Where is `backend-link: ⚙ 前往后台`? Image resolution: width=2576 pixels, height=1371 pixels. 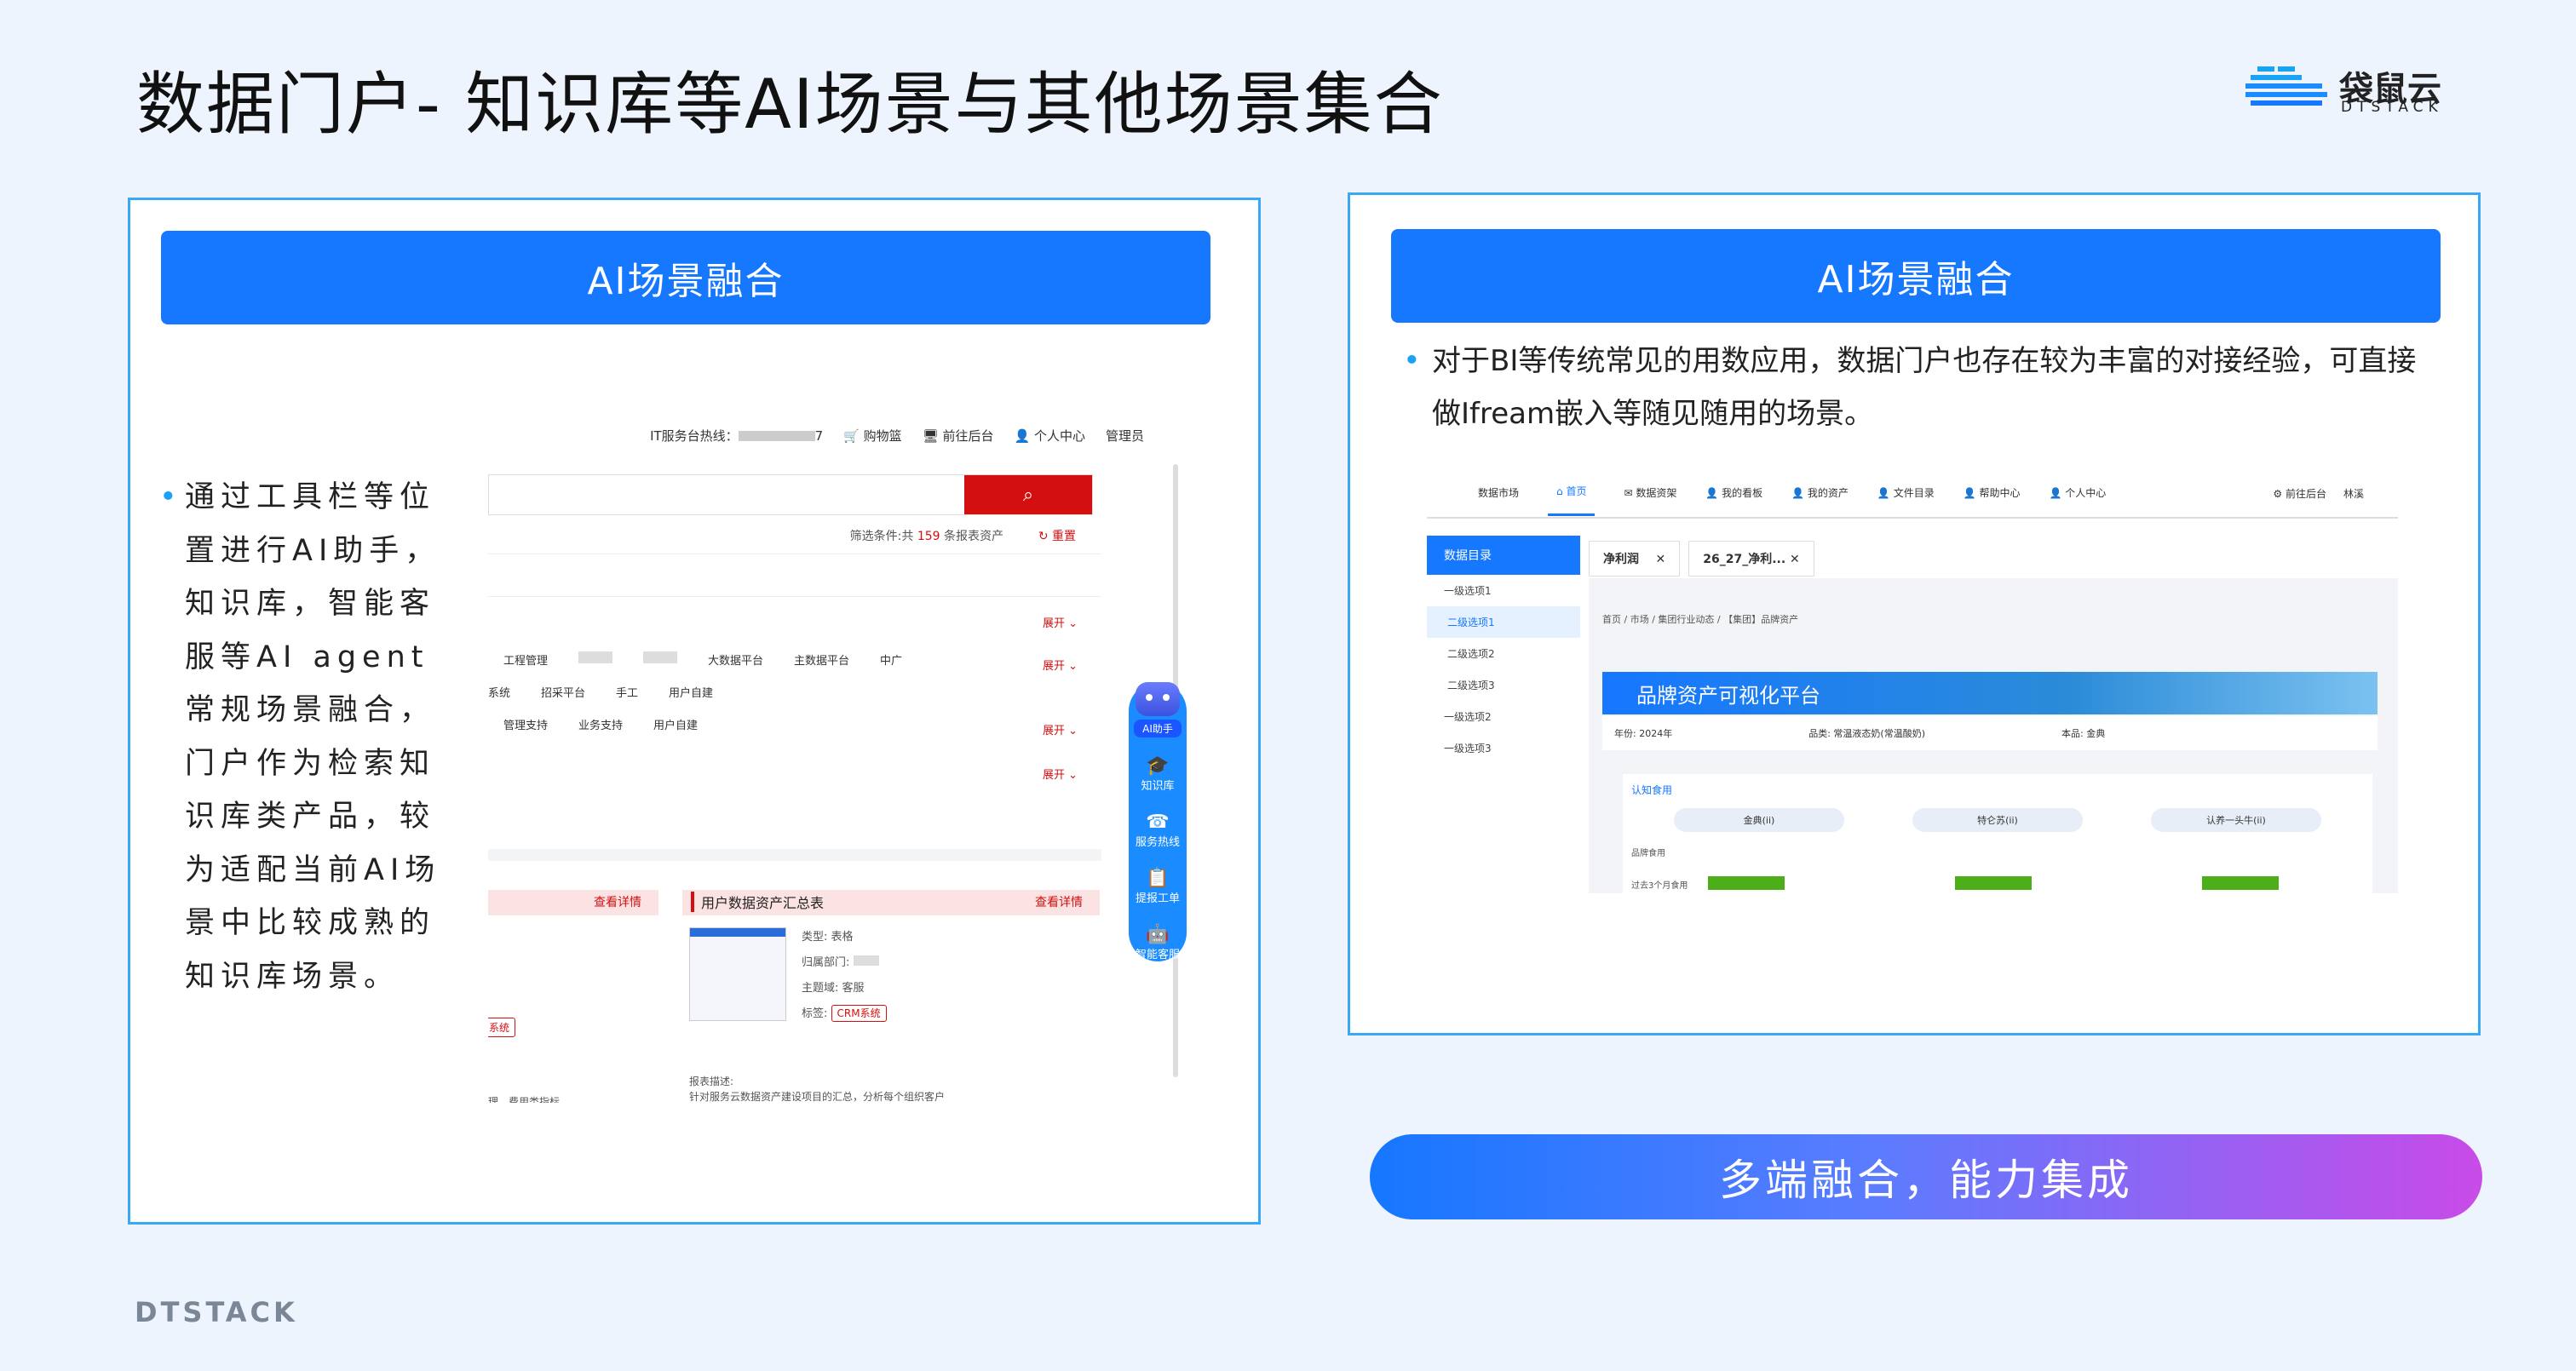 backend-link: ⚙ 前往后台 is located at coordinates (2299, 493).